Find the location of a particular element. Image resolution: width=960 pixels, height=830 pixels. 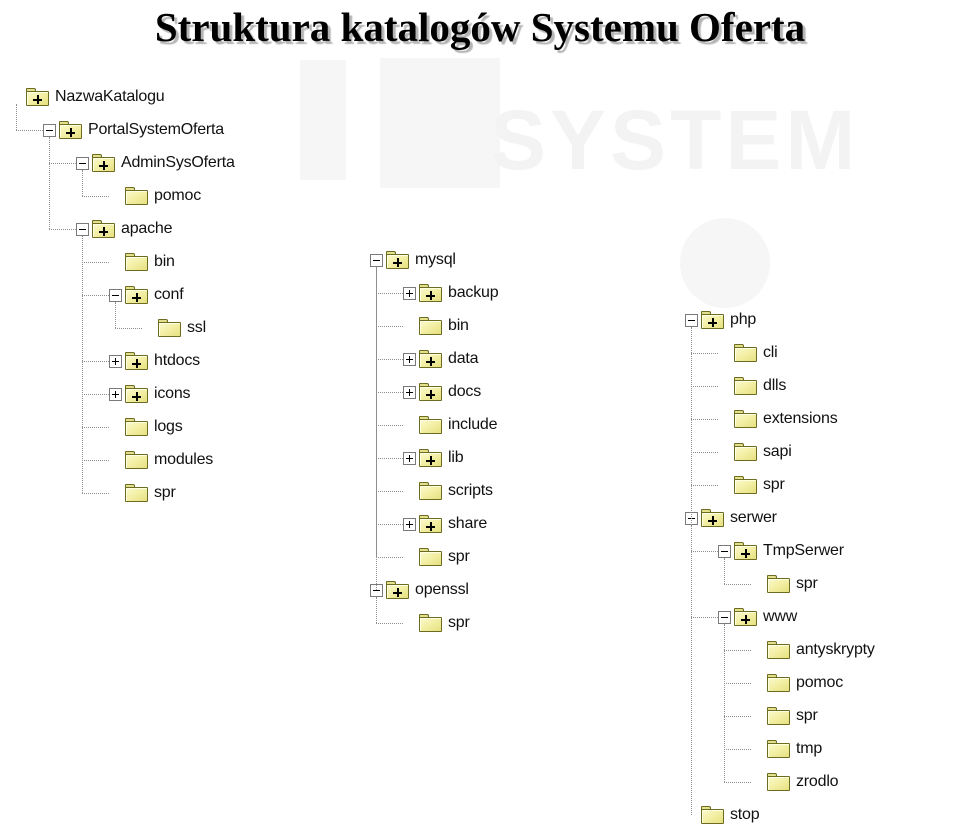

tree-node-label: modules is located at coordinates (184, 459).